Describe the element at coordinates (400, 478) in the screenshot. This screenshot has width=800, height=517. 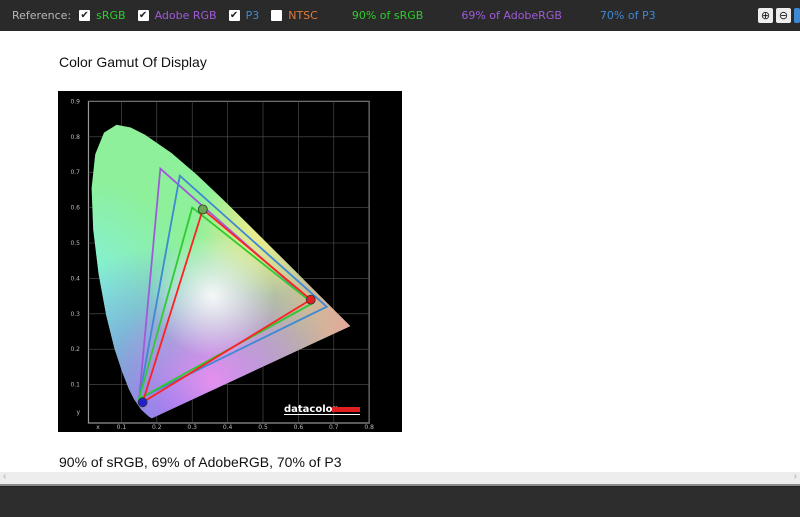
I see `horizontal-scrollbar: ‹ ›` at that location.